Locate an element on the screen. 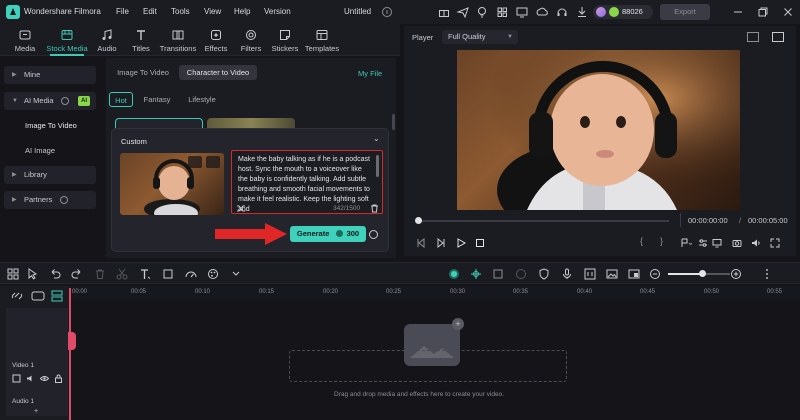 The height and width of the screenshot is (420, 800). filter-fantasy: Fantasy is located at coordinates (157, 99).